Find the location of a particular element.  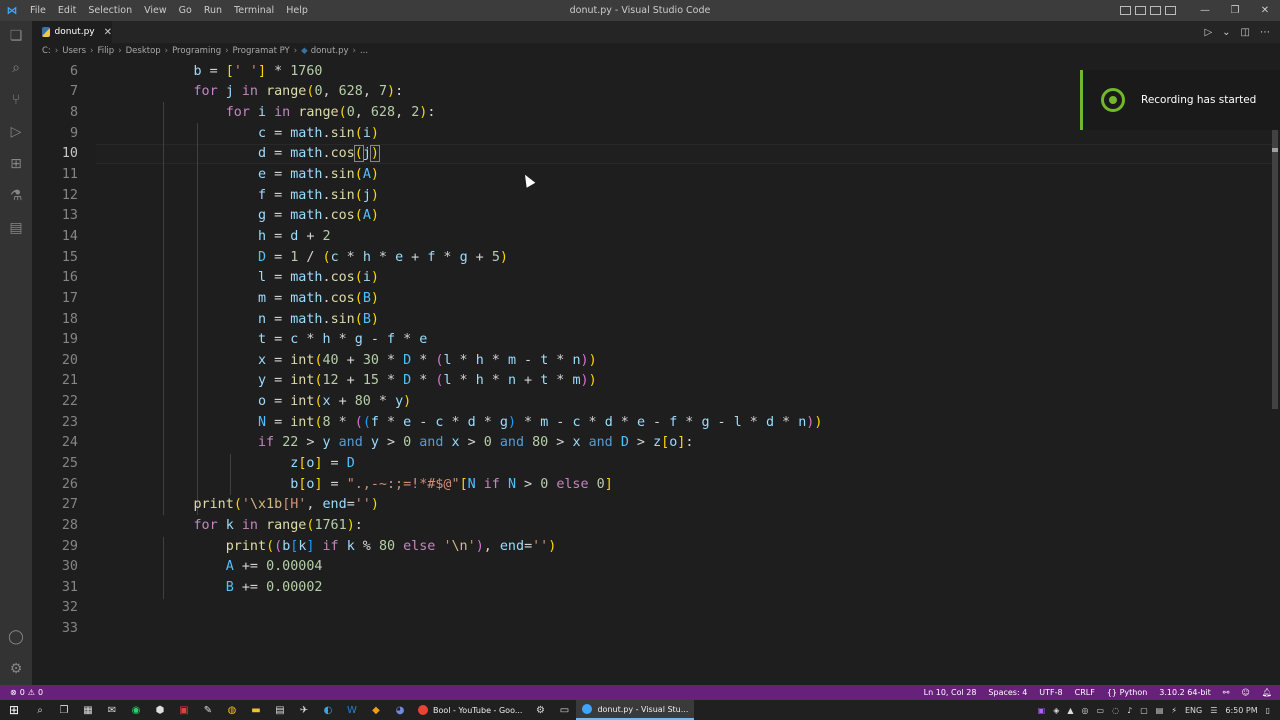

tab-close-icon: ✕ is located at coordinates (108, 32).